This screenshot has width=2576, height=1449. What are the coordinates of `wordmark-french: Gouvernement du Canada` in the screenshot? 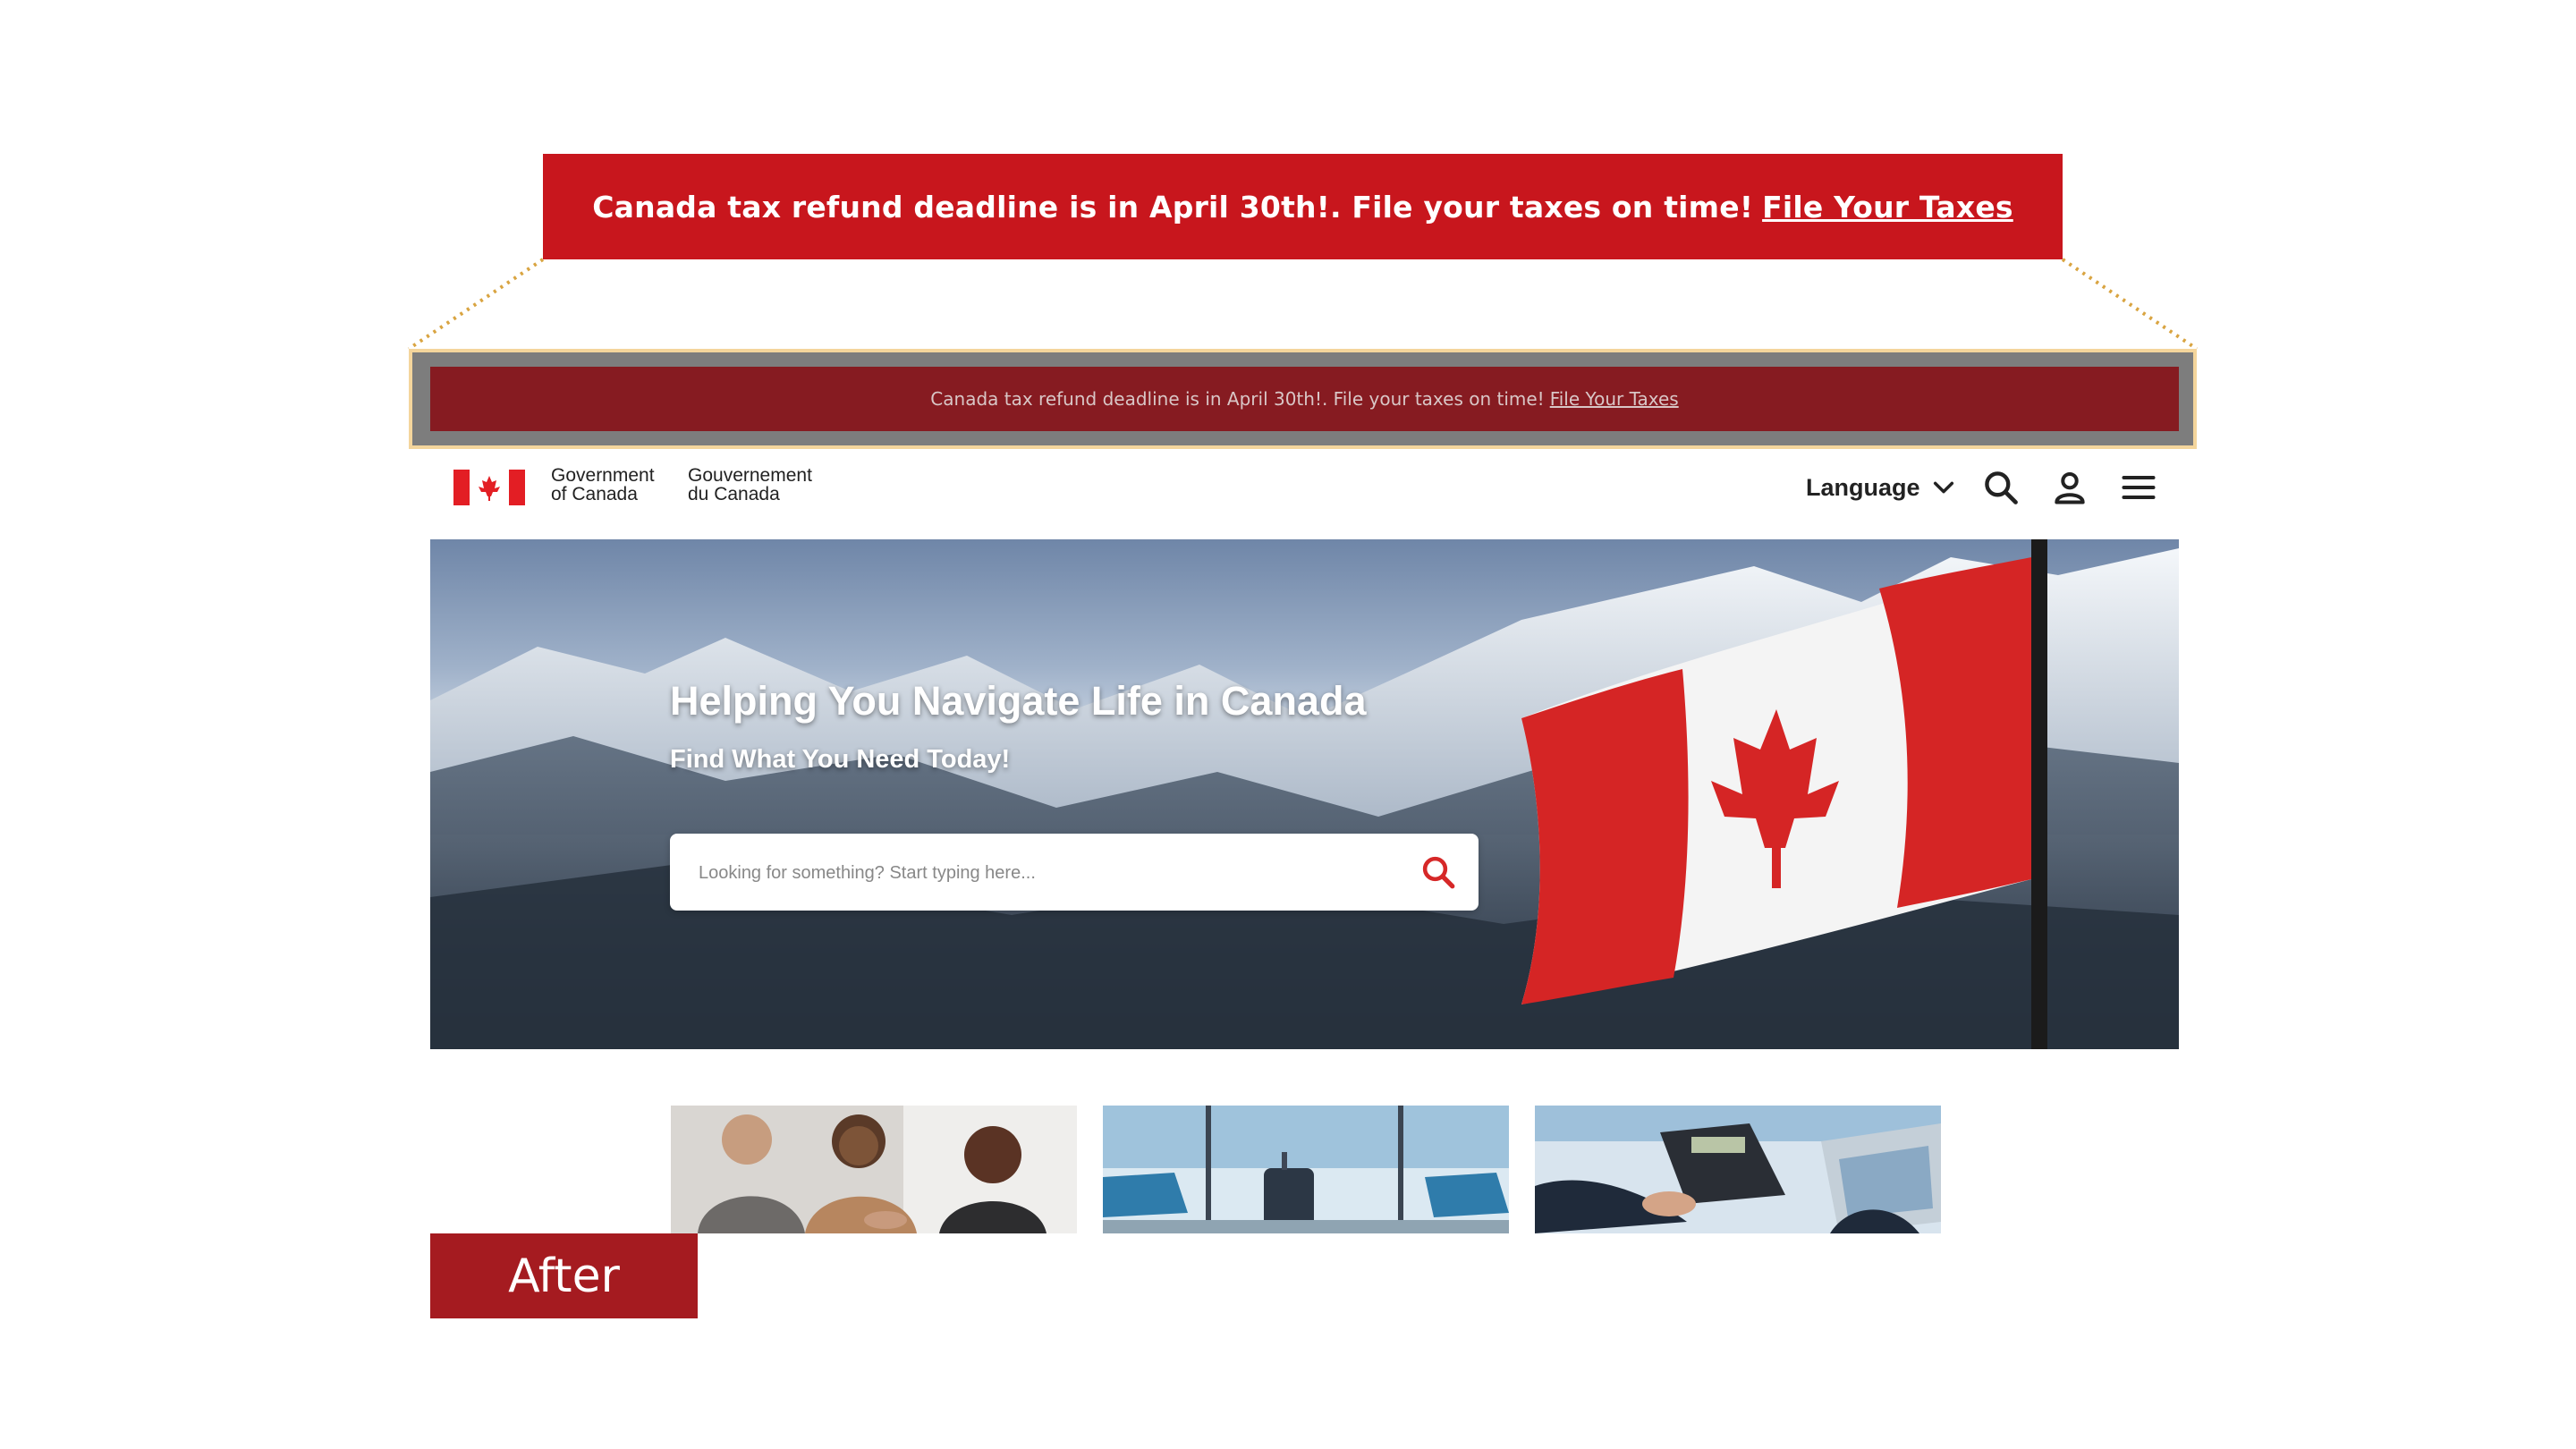 It's located at (750, 485).